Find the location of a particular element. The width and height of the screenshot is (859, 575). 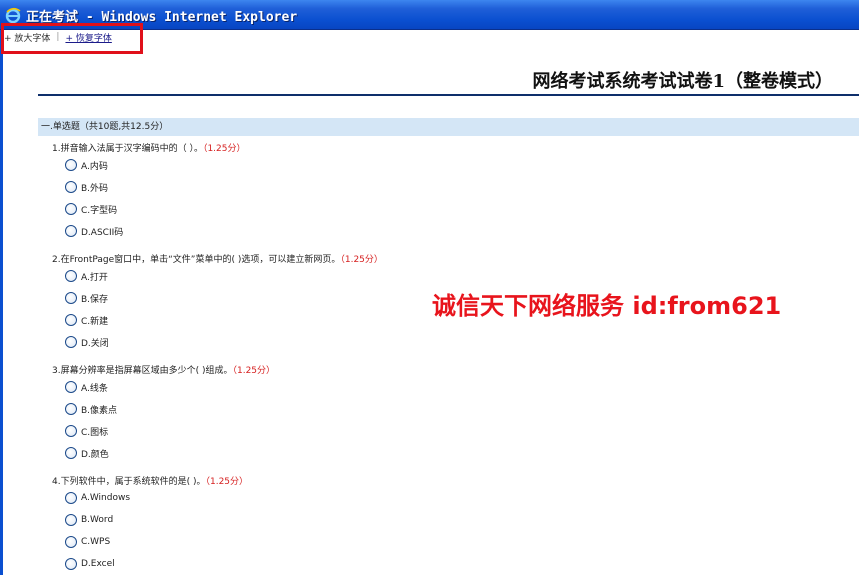

question-text: 4.下列软件中，属于系统软件的是( )。 is located at coordinates (129, 482).